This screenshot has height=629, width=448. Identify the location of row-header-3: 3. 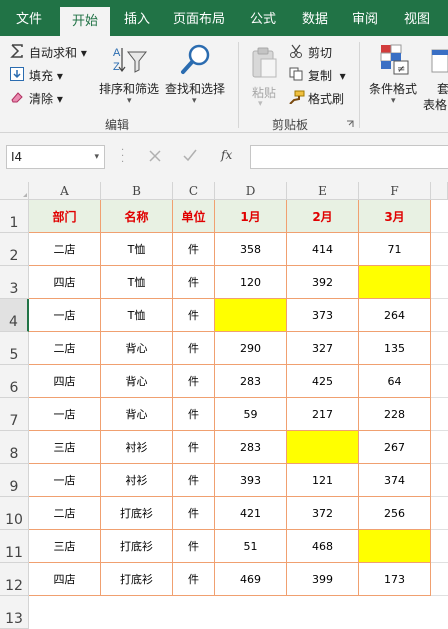
(14, 282).